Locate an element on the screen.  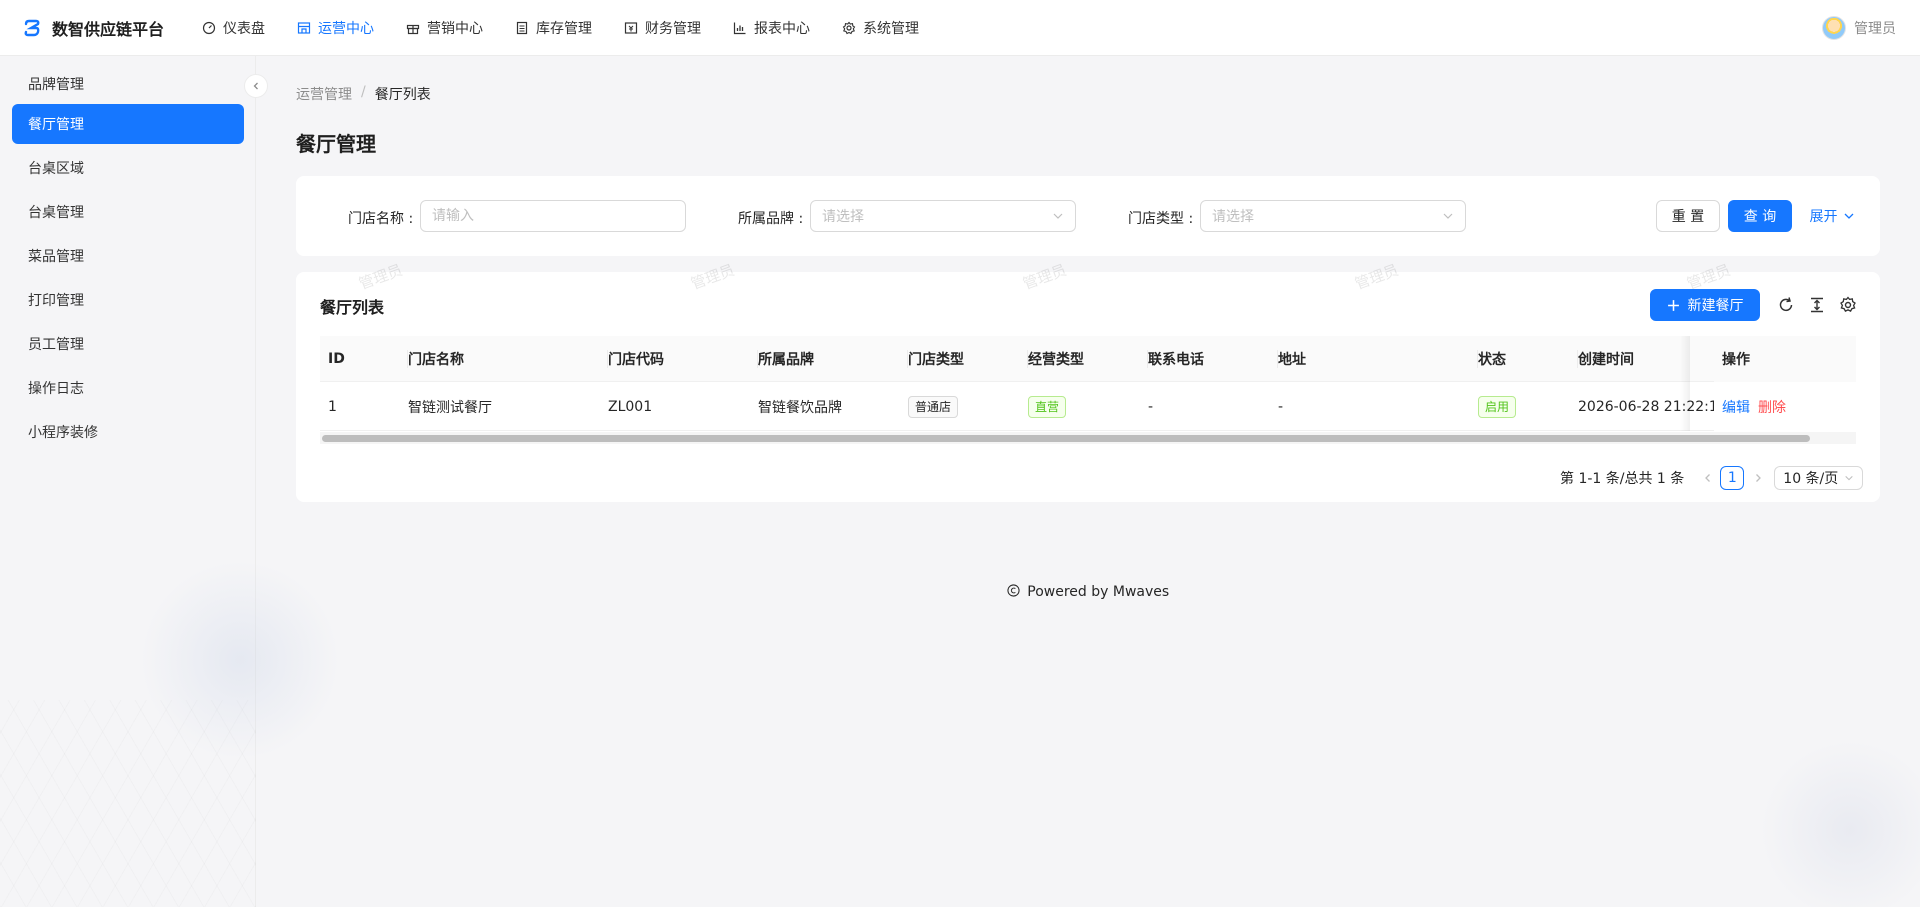
user-menu: 管理员 is located at coordinates (1859, 28).